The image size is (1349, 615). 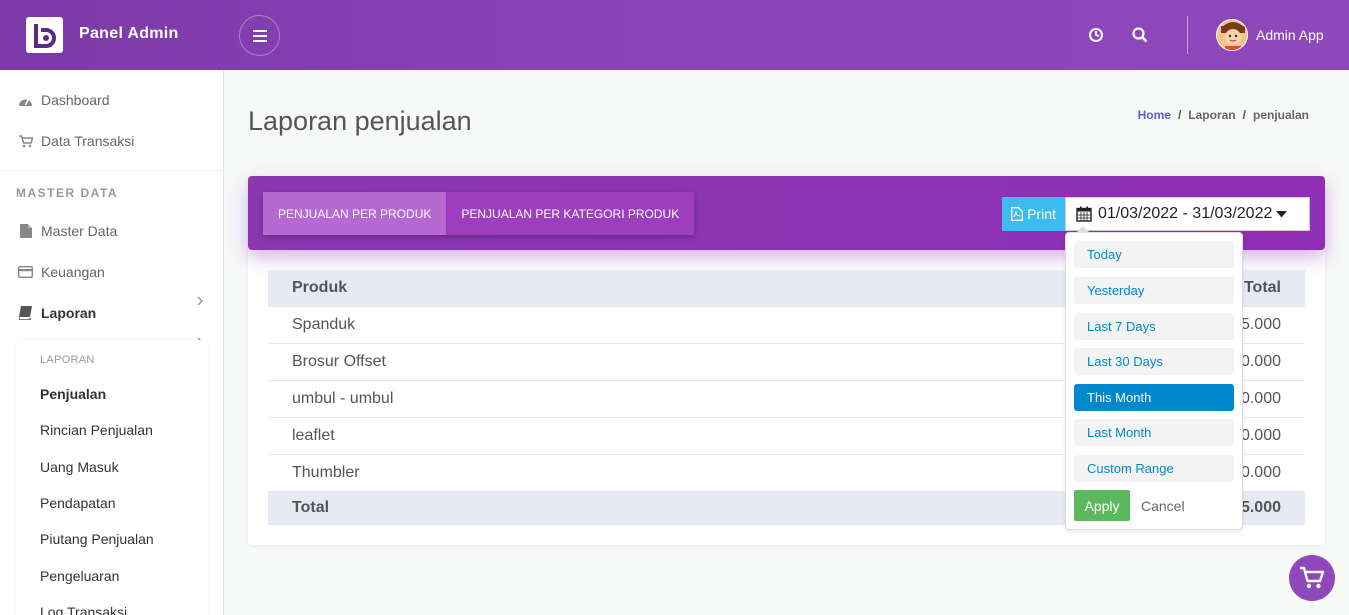 I want to click on submenu-item-pendapatan: Pendapatan, so click(x=78, y=503).